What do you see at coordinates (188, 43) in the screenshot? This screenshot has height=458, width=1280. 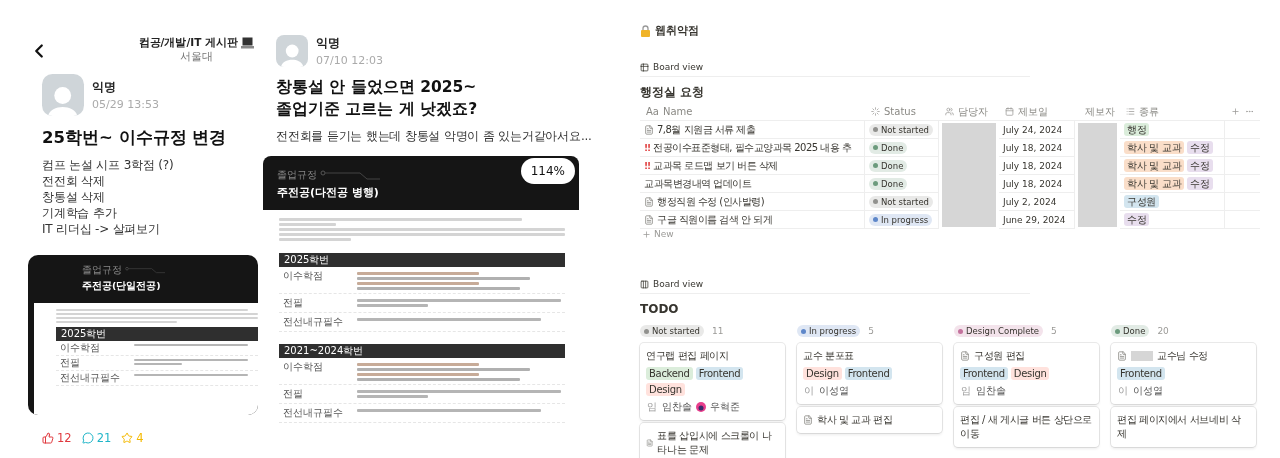 I see `board-title: 컴공/개발/IT 게시판` at bounding box center [188, 43].